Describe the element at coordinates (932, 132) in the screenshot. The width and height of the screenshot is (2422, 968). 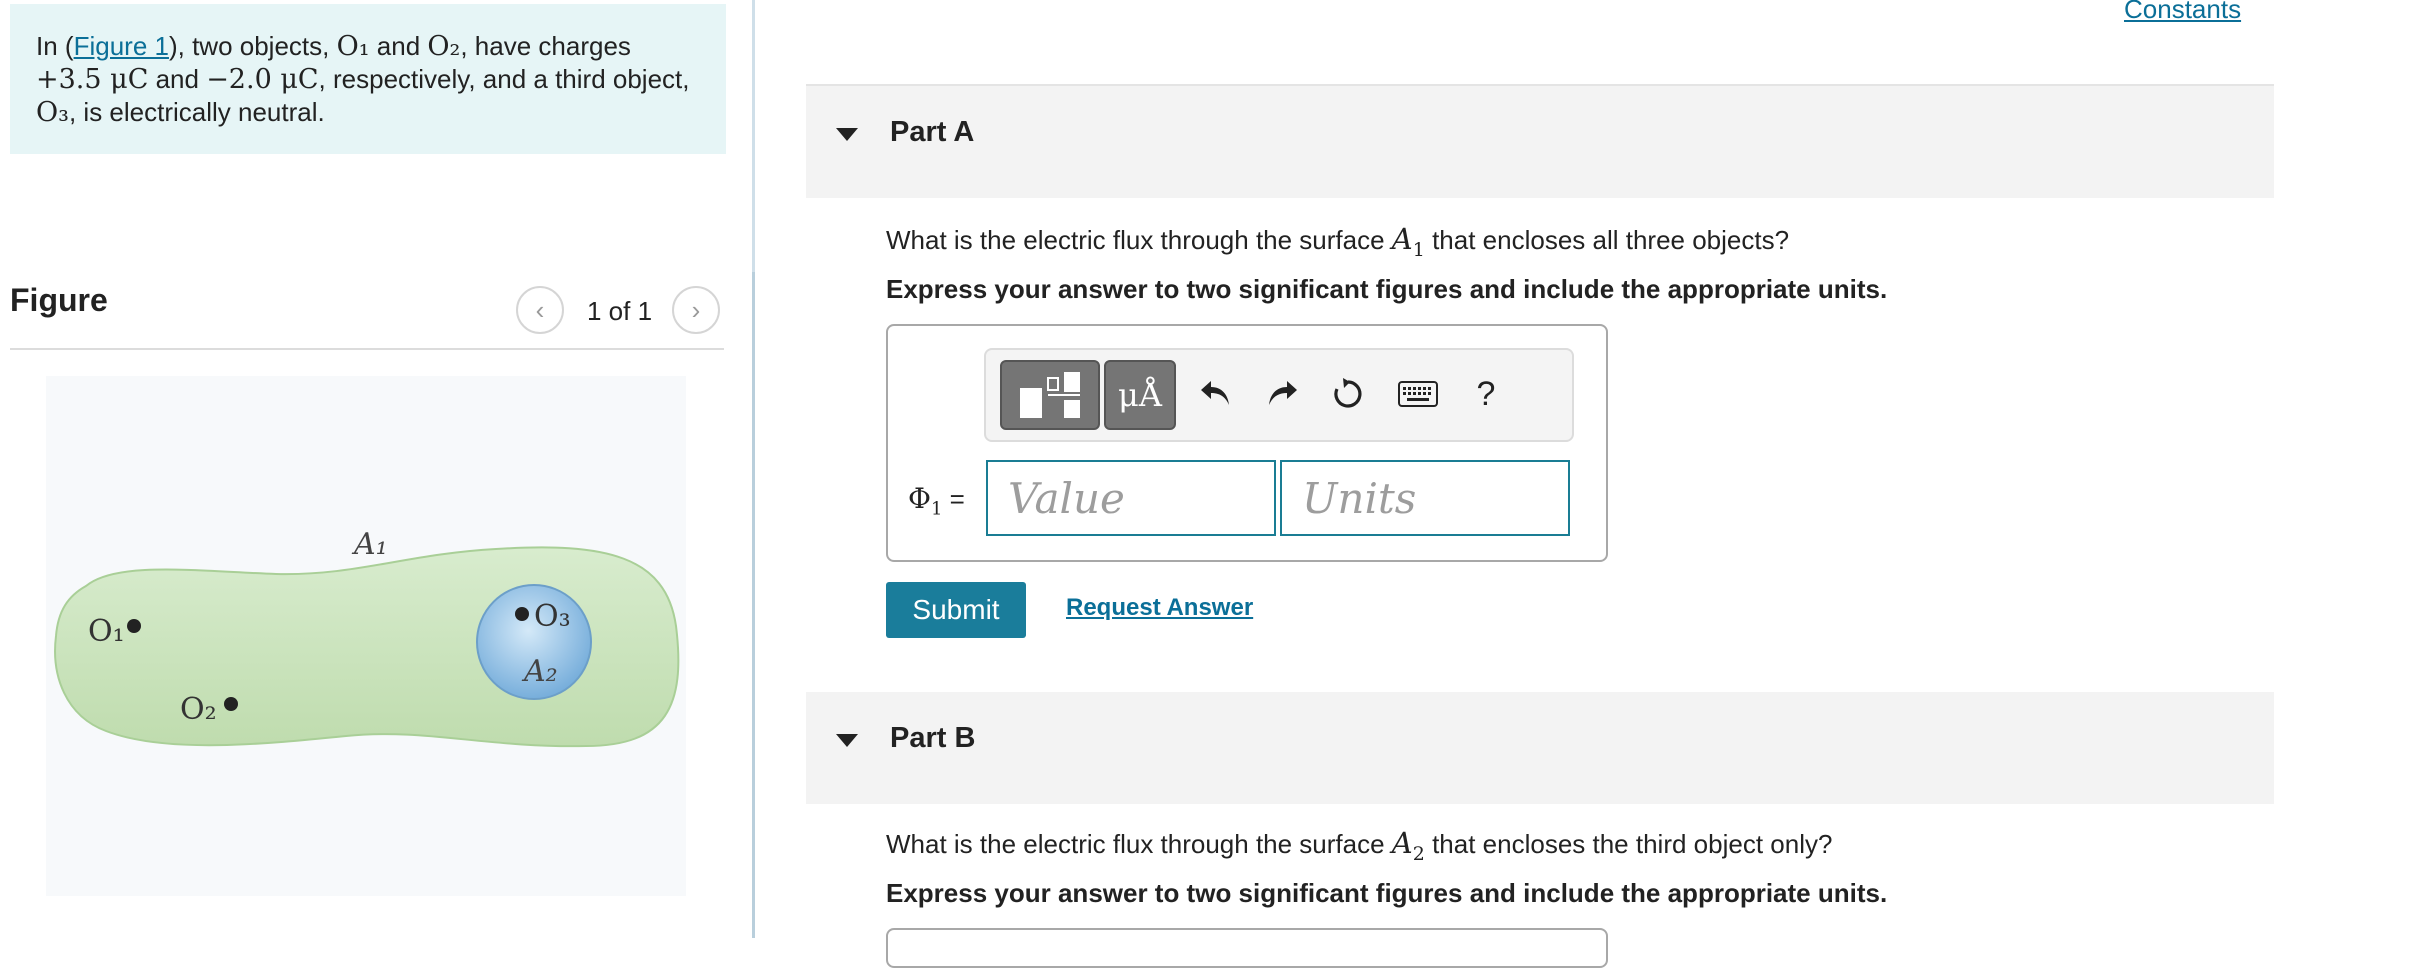
I see `part-a-label: Part A` at that location.